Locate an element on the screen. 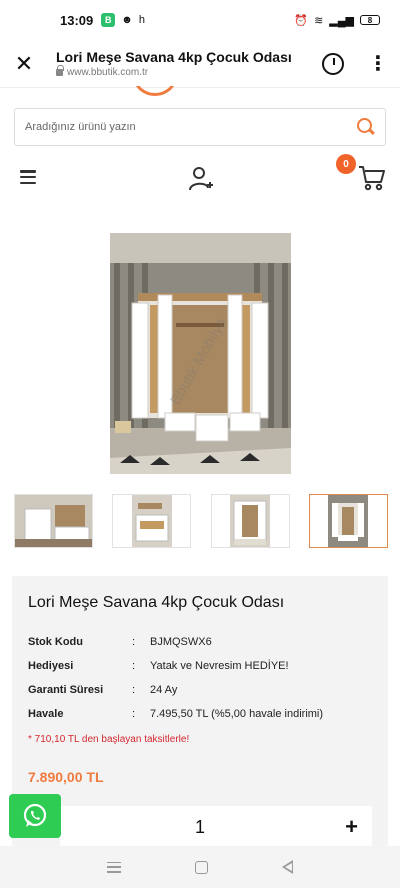  status-bar: 13:09 B ☻ h ⏰ ≋ ▂▄▆ 8 is located at coordinates (200, 20).